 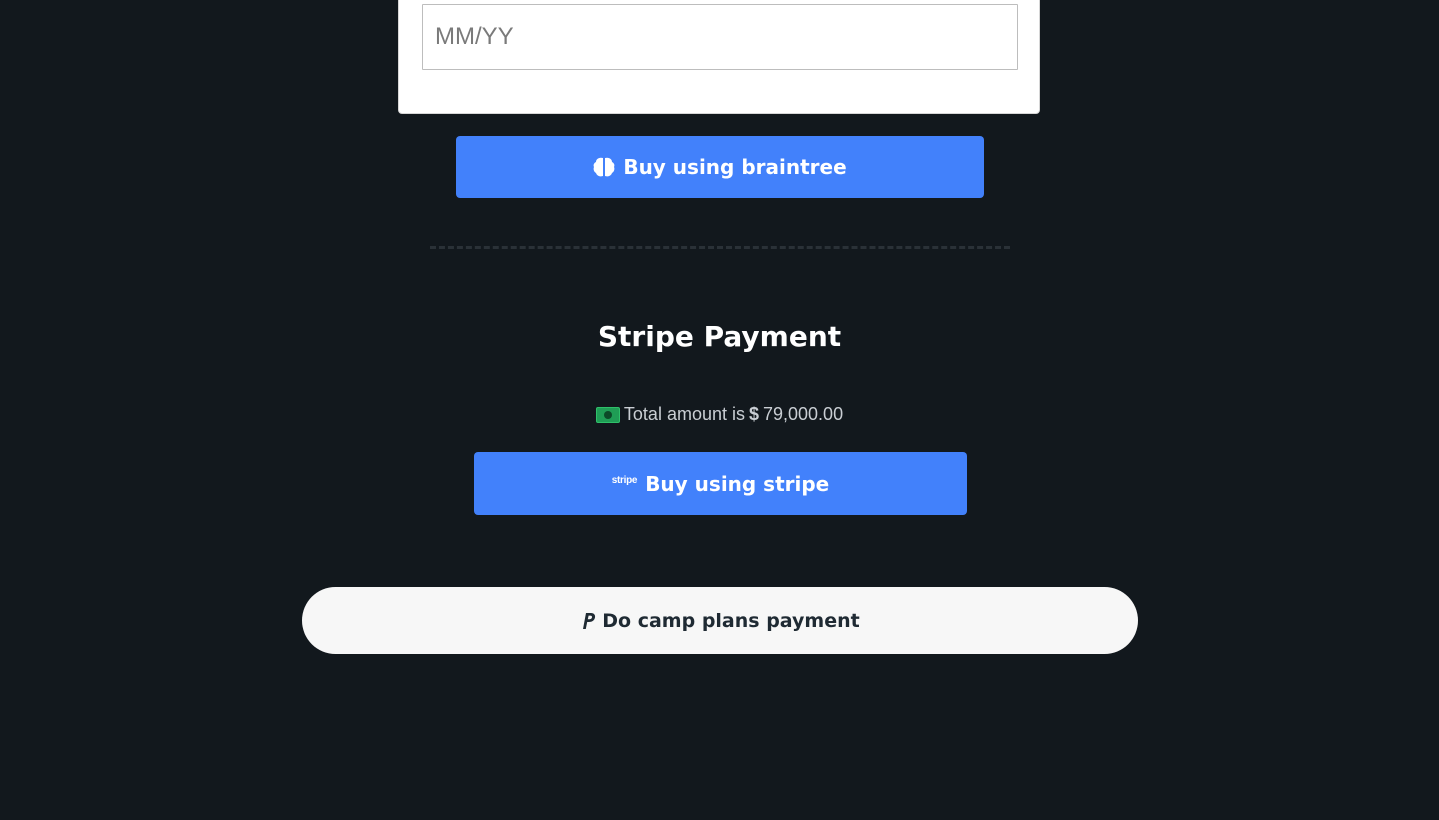 What do you see at coordinates (684, 414) in the screenshot?
I see `total-amount-prefix: Total amount is` at bounding box center [684, 414].